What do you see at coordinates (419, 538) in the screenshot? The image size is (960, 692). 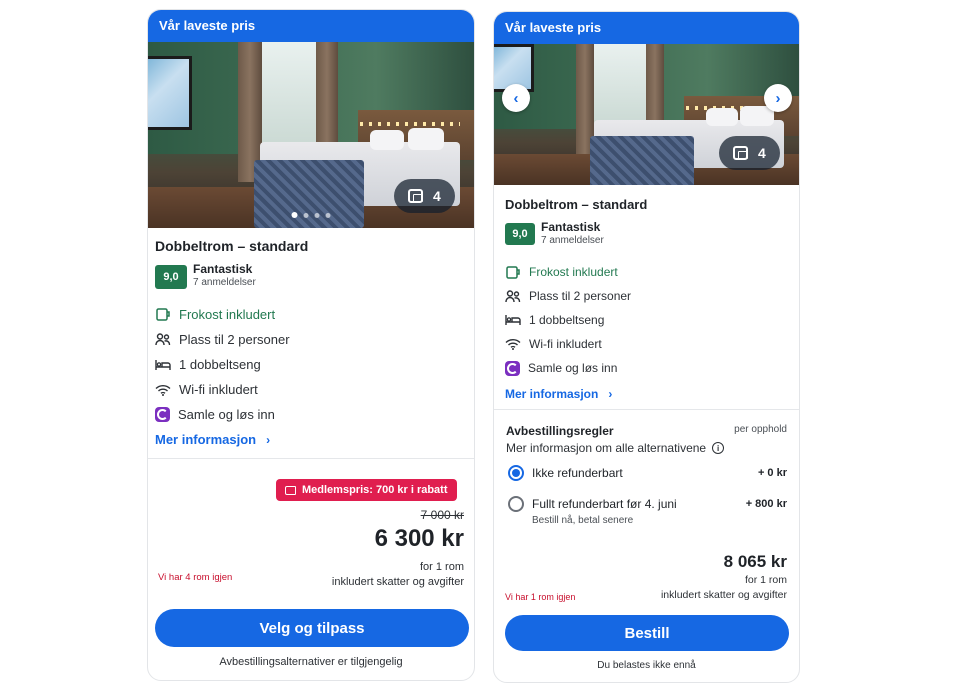 I see `total-price: 6 300 kr` at bounding box center [419, 538].